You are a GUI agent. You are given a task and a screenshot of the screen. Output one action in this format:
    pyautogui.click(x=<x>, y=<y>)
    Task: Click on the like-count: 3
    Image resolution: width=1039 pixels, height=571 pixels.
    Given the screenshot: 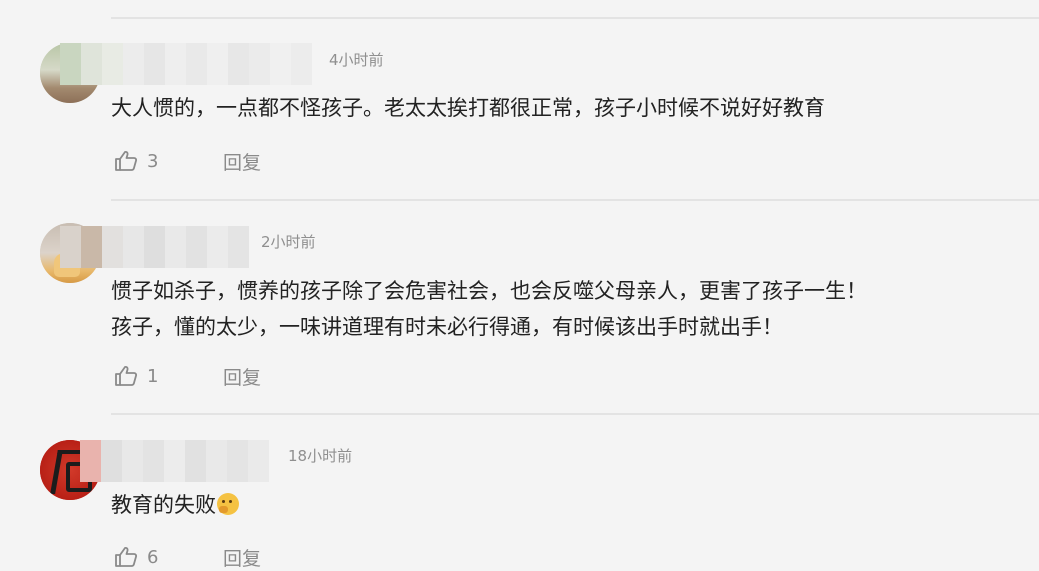 What is the action you would take?
    pyautogui.click(x=153, y=161)
    